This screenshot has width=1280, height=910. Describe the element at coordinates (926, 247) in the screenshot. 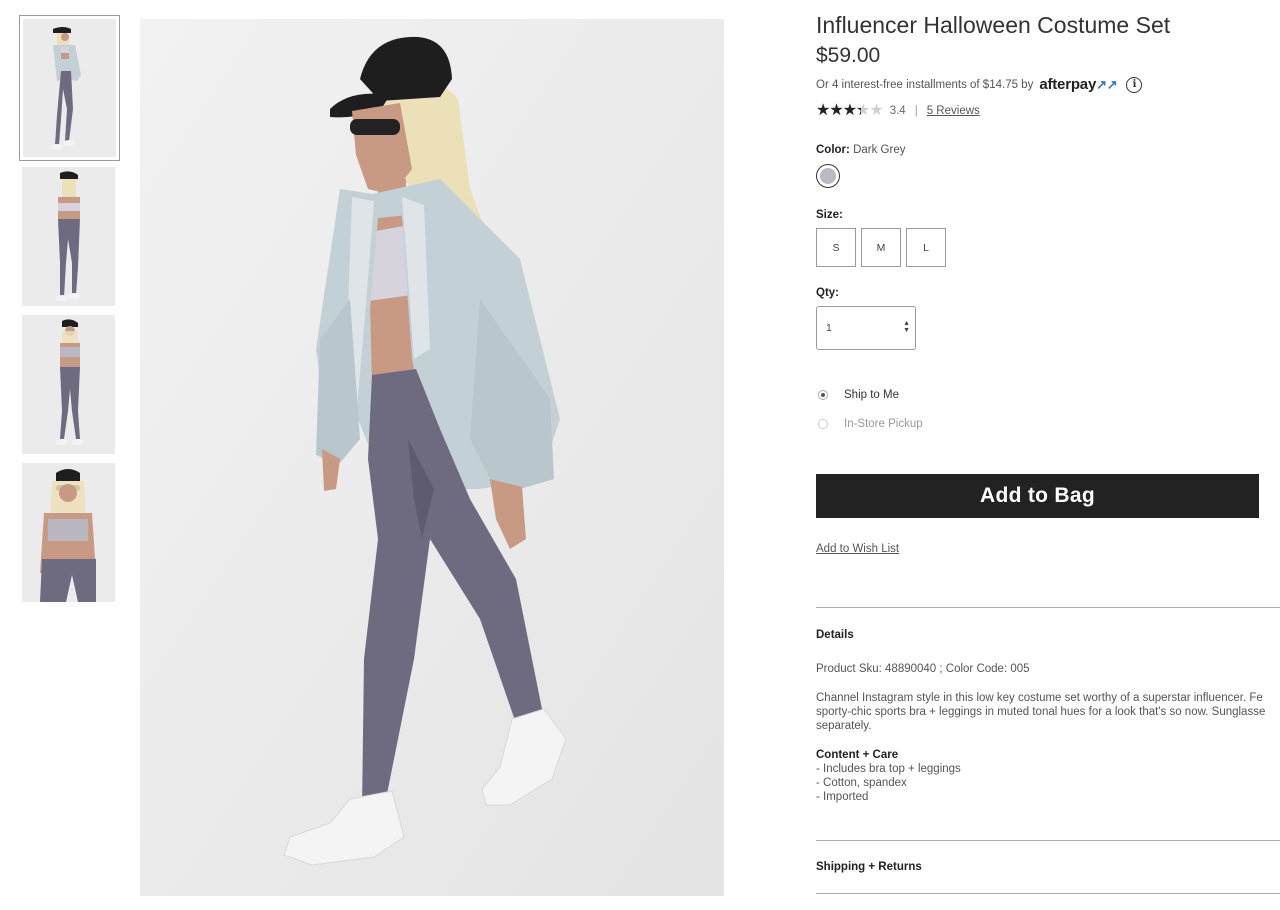

I see `size-l-button: L` at that location.